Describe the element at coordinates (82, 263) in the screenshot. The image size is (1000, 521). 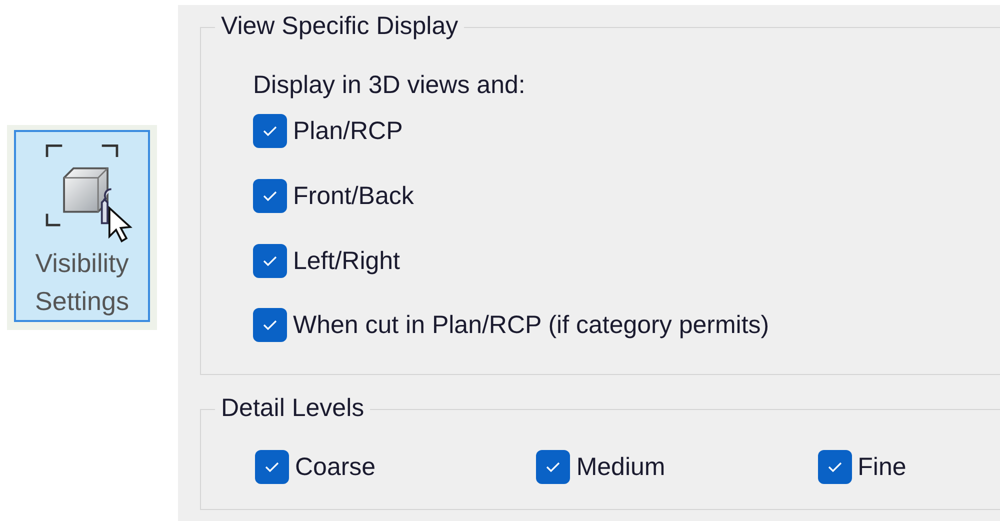
I see `button-label: Visibility` at that location.